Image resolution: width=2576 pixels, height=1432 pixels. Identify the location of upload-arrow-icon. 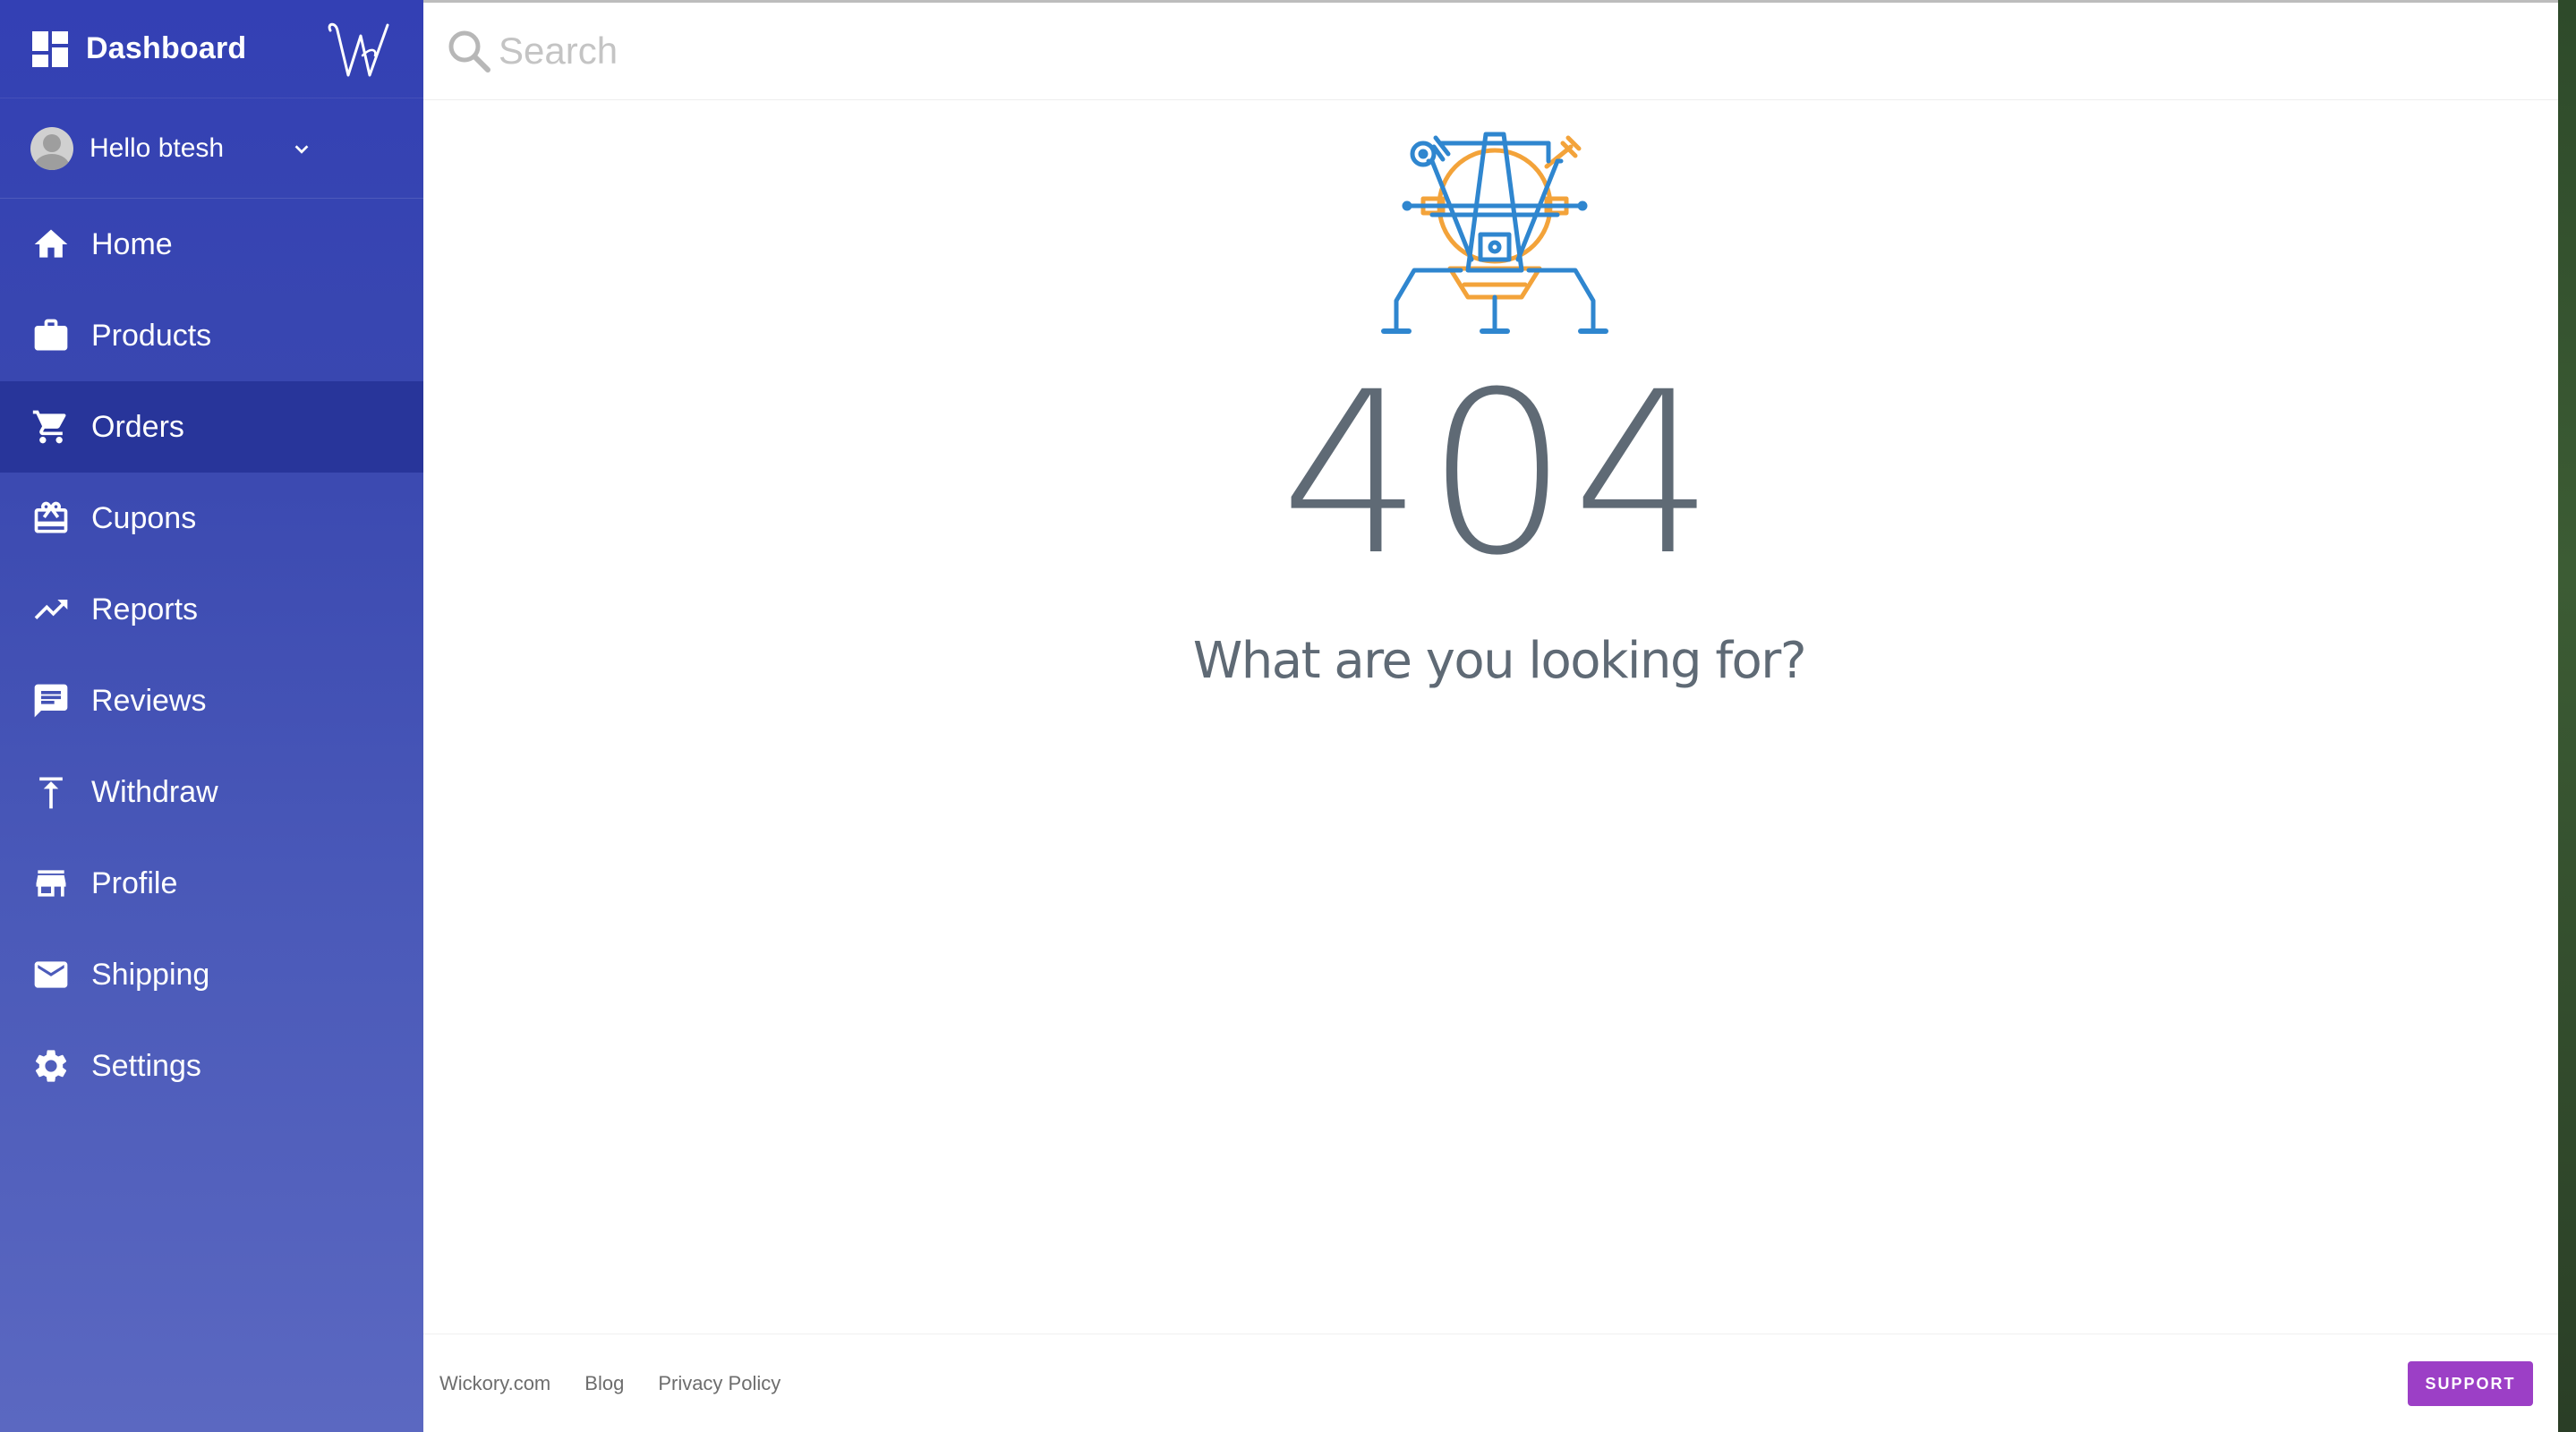
(51, 792).